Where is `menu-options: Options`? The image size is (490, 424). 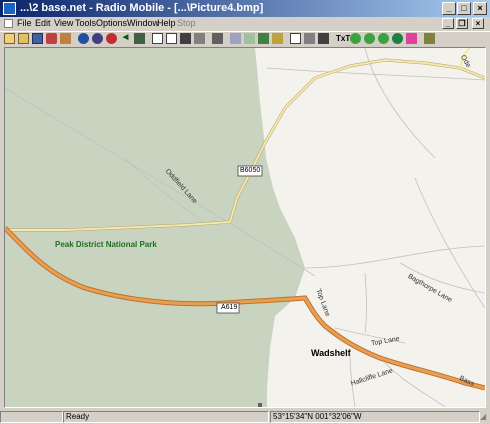 menu-options: Options is located at coordinates (111, 23).